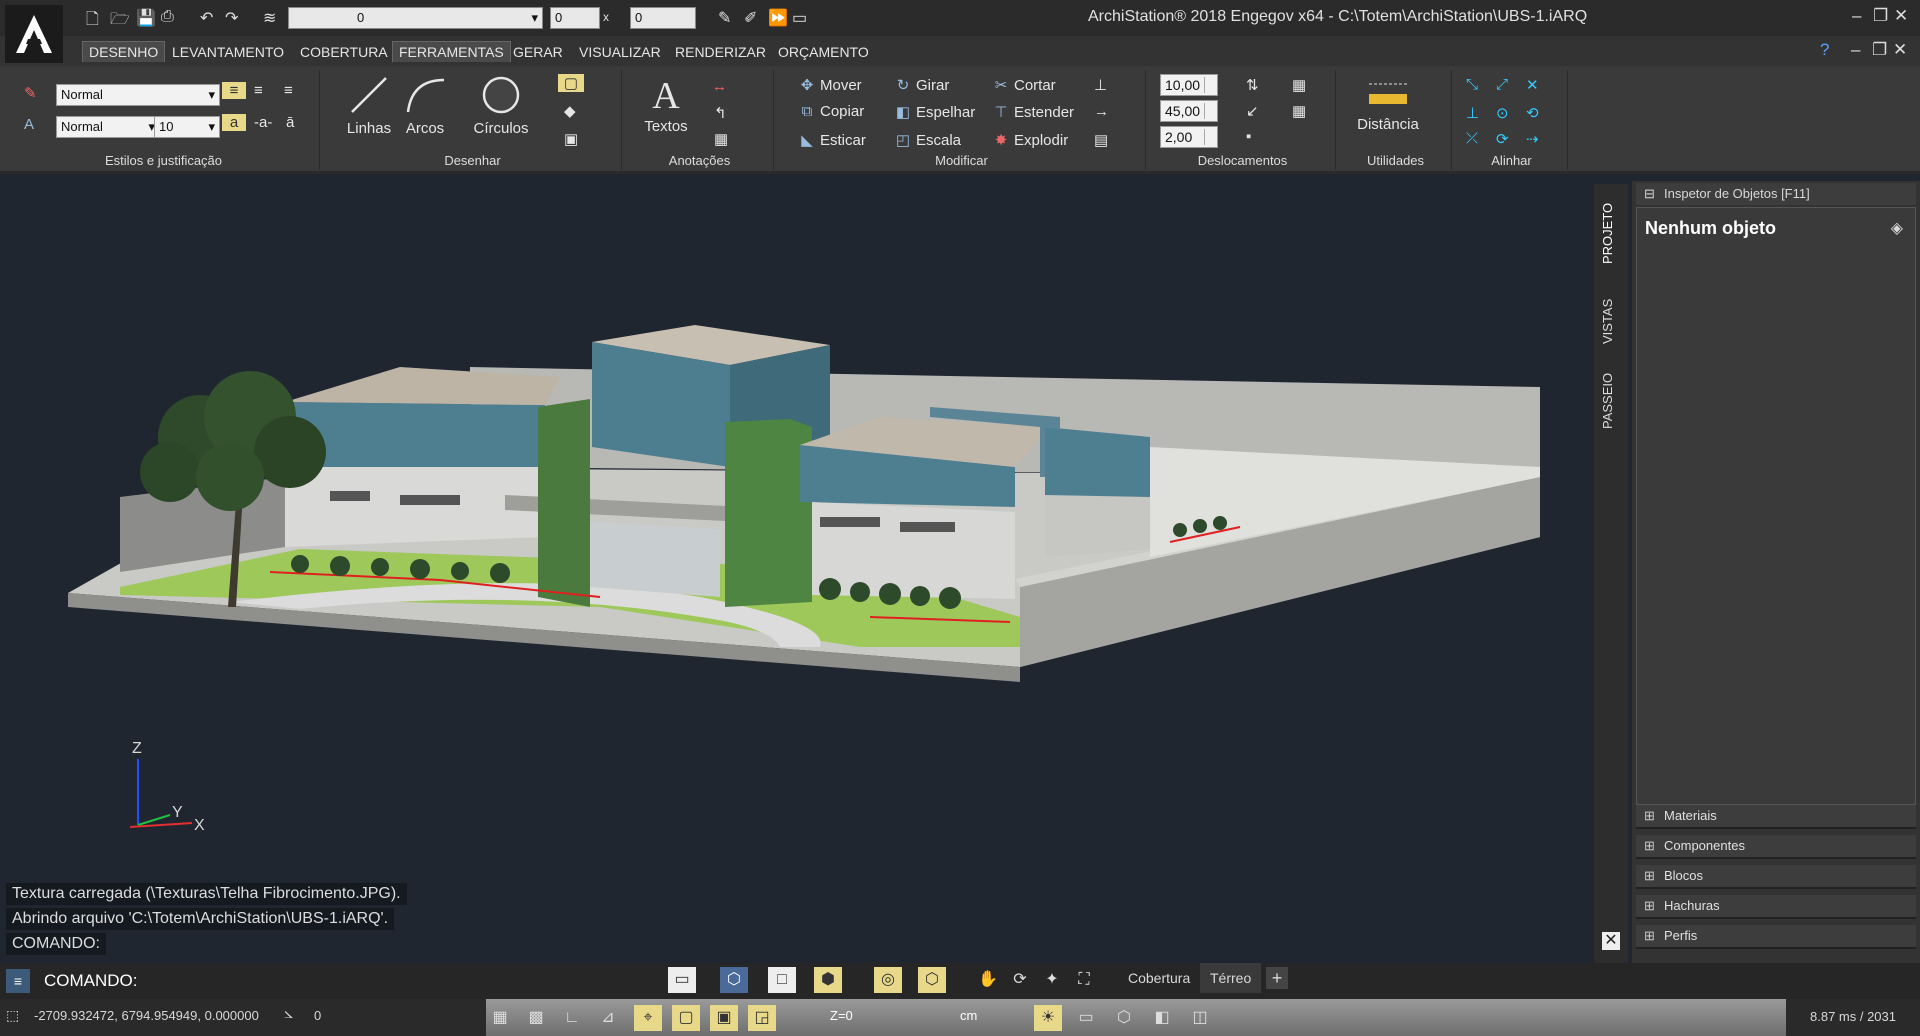 This screenshot has height=1036, width=1920. Describe the element at coordinates (263, 122) in the screenshot. I see `valign-middle-icon: -a-` at that location.